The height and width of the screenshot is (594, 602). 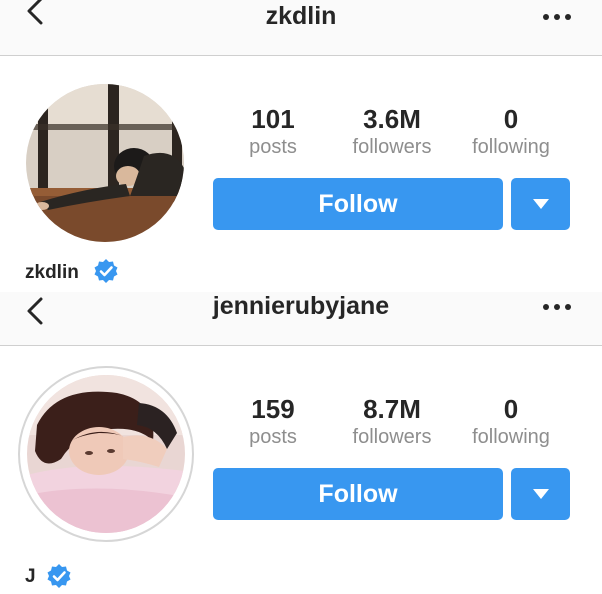 I want to click on stat-posts: 101 posts, so click(x=273, y=132).